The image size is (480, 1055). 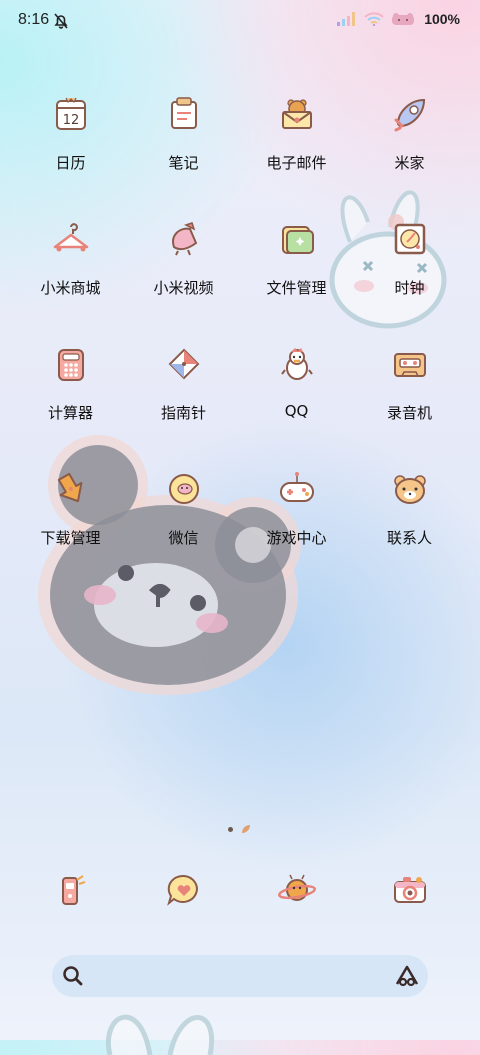 What do you see at coordinates (183, 413) in the screenshot?
I see `app-label: 指南针` at bounding box center [183, 413].